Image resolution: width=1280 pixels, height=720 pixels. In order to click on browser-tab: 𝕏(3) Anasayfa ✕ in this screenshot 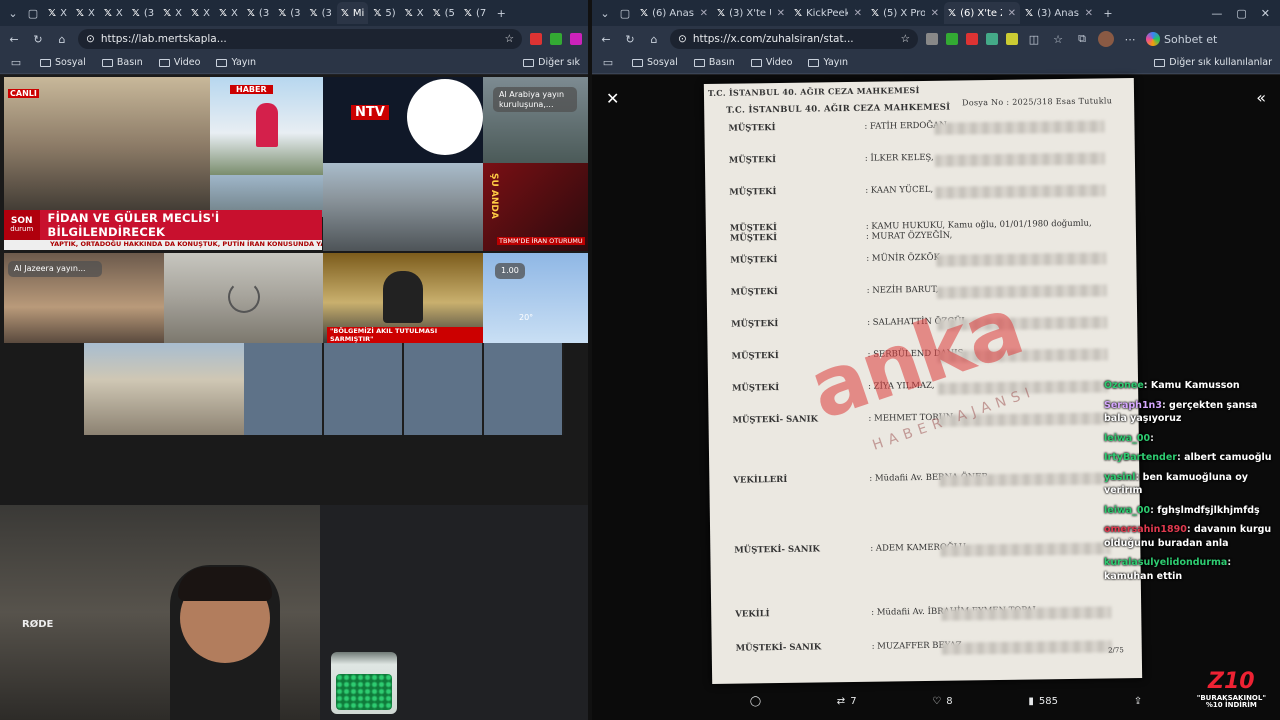, I will do `click(1059, 13)`.